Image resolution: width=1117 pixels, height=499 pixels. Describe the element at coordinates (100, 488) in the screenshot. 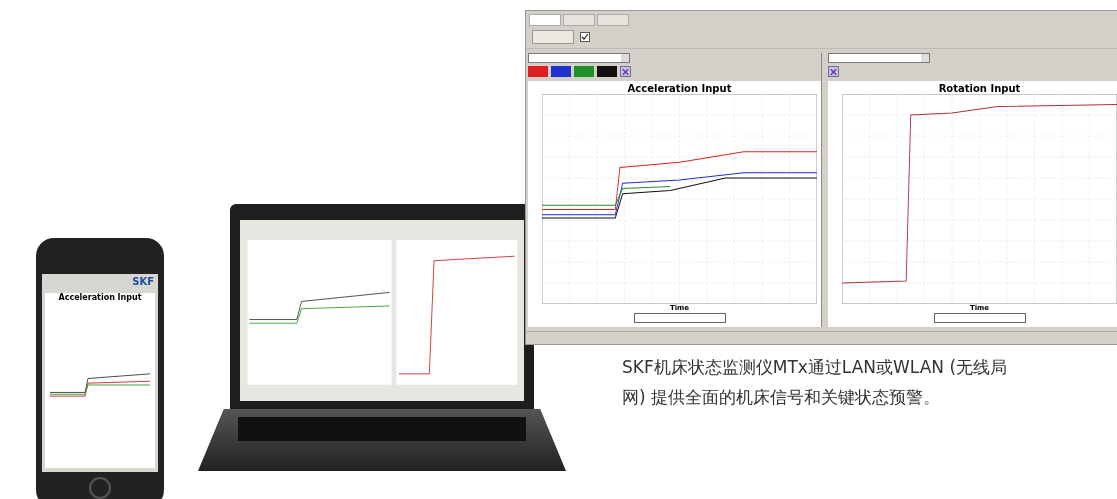

I see `home-button-icon` at that location.